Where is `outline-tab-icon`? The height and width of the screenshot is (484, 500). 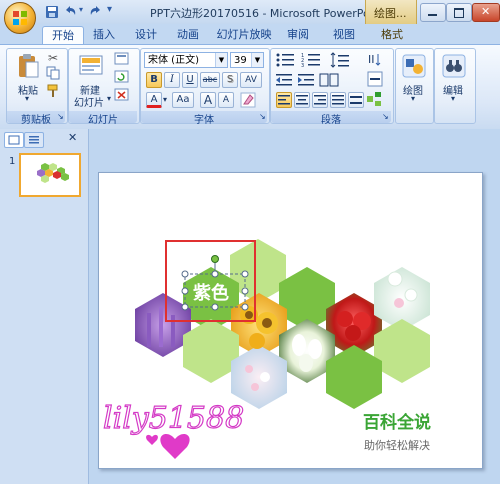 outline-tab-icon is located at coordinates (34, 140).